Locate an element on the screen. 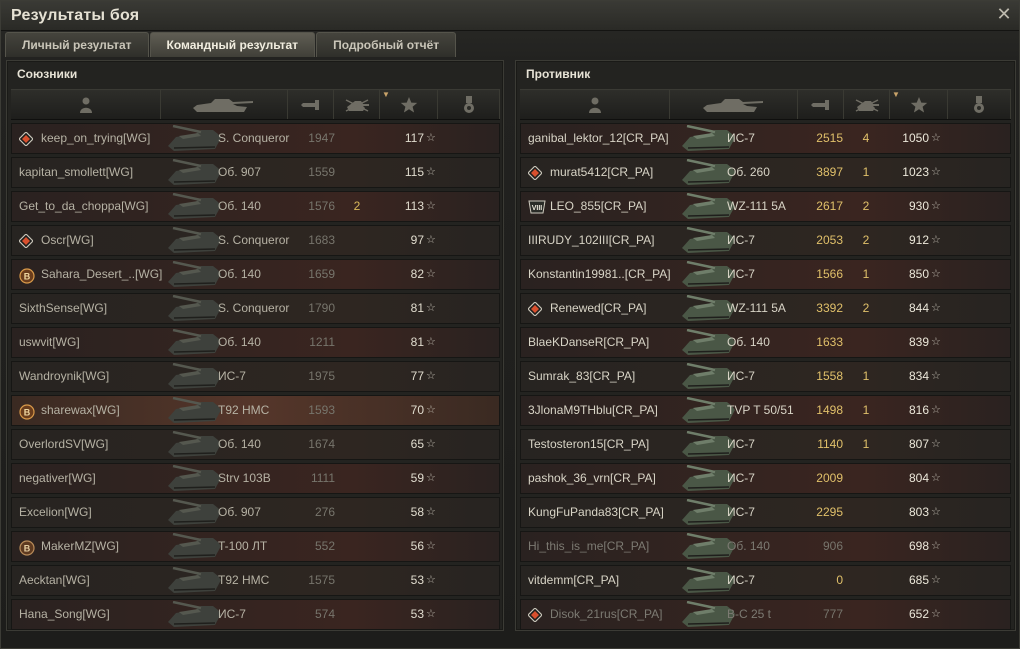 The width and height of the screenshot is (1020, 649). tab-team-result: Командный результат is located at coordinates (232, 44).